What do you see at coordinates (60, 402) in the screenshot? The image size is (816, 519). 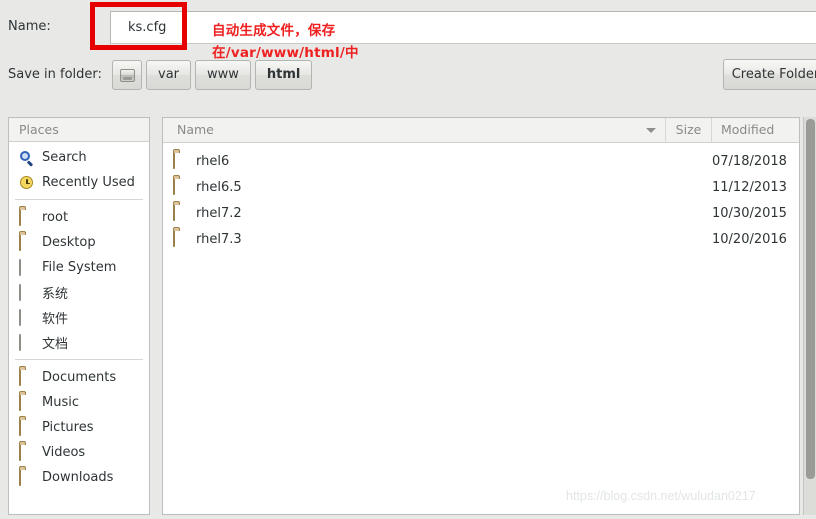 I see `sidebar-item-label: Music` at bounding box center [60, 402].